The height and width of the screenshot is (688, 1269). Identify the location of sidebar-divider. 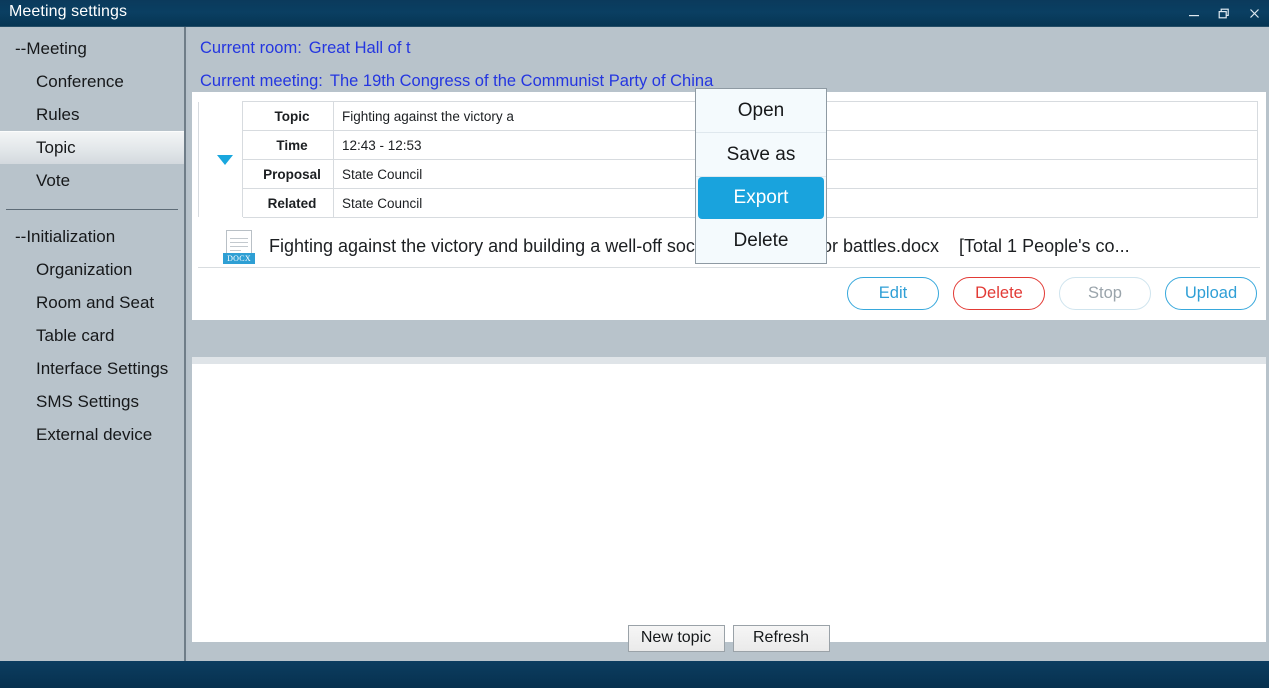
(92, 209).